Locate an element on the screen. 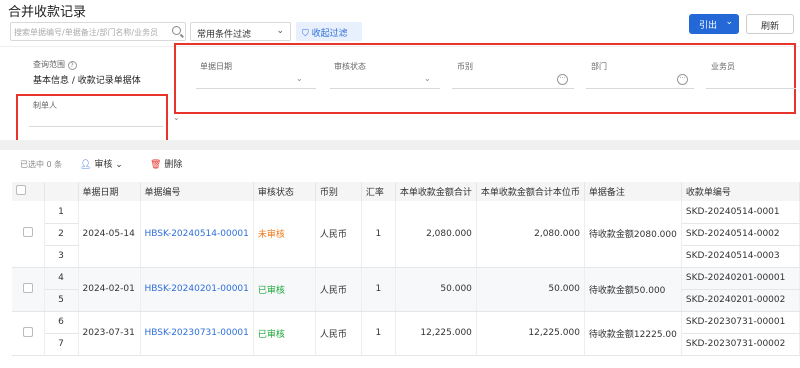 The image size is (800, 368). salesman-label: 业务员 is located at coordinates (723, 66).